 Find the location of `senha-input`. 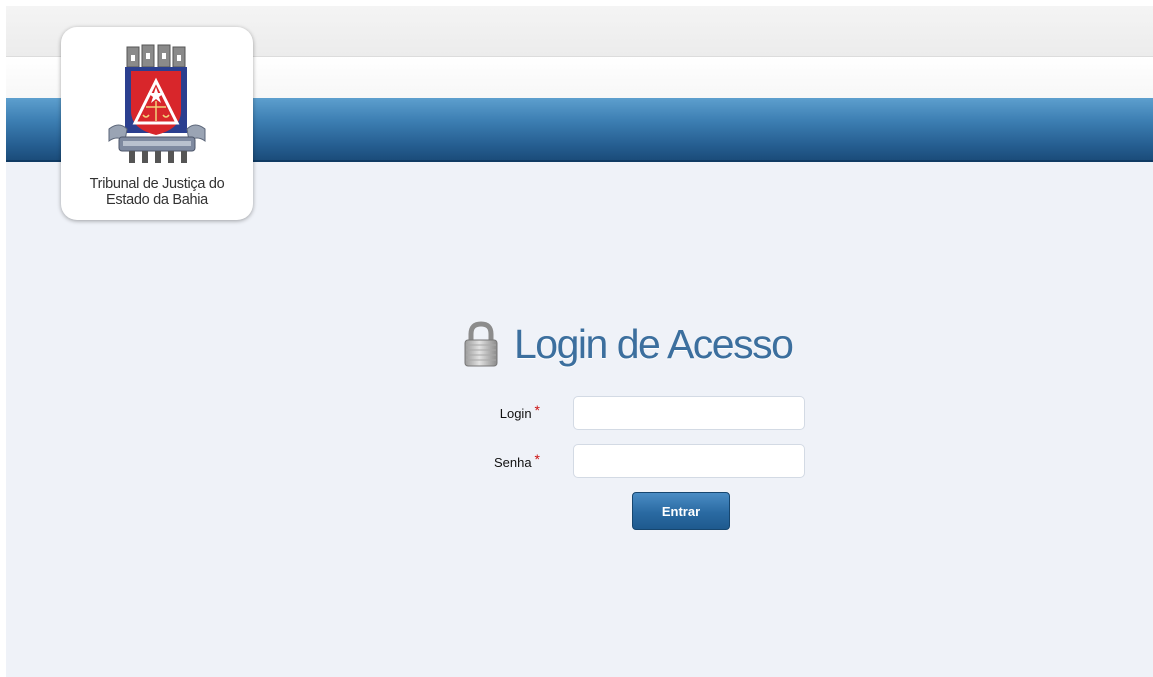

senha-input is located at coordinates (689, 461).